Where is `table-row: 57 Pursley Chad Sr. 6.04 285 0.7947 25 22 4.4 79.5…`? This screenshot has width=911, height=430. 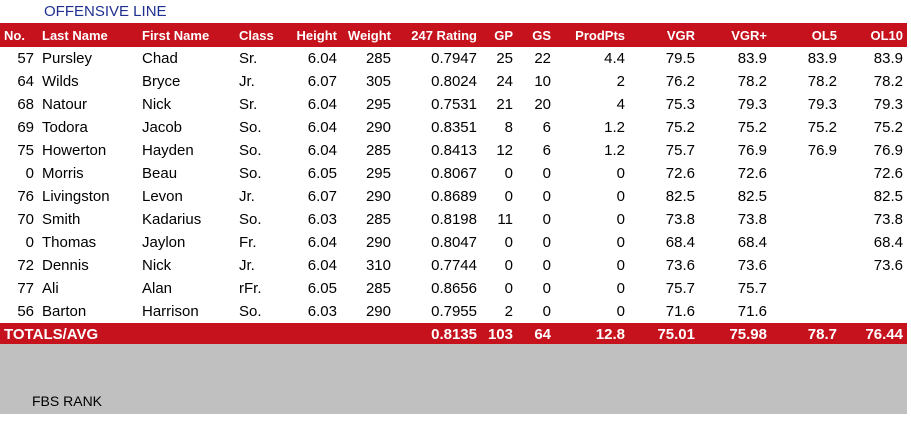 table-row: 57 Pursley Chad Sr. 6.04 285 0.7947 25 22 4.4 79.5… is located at coordinates (453, 58).